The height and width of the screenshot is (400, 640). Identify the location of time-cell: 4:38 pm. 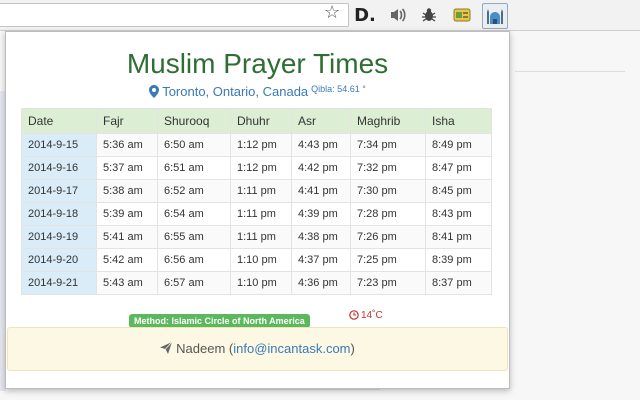
(321, 237).